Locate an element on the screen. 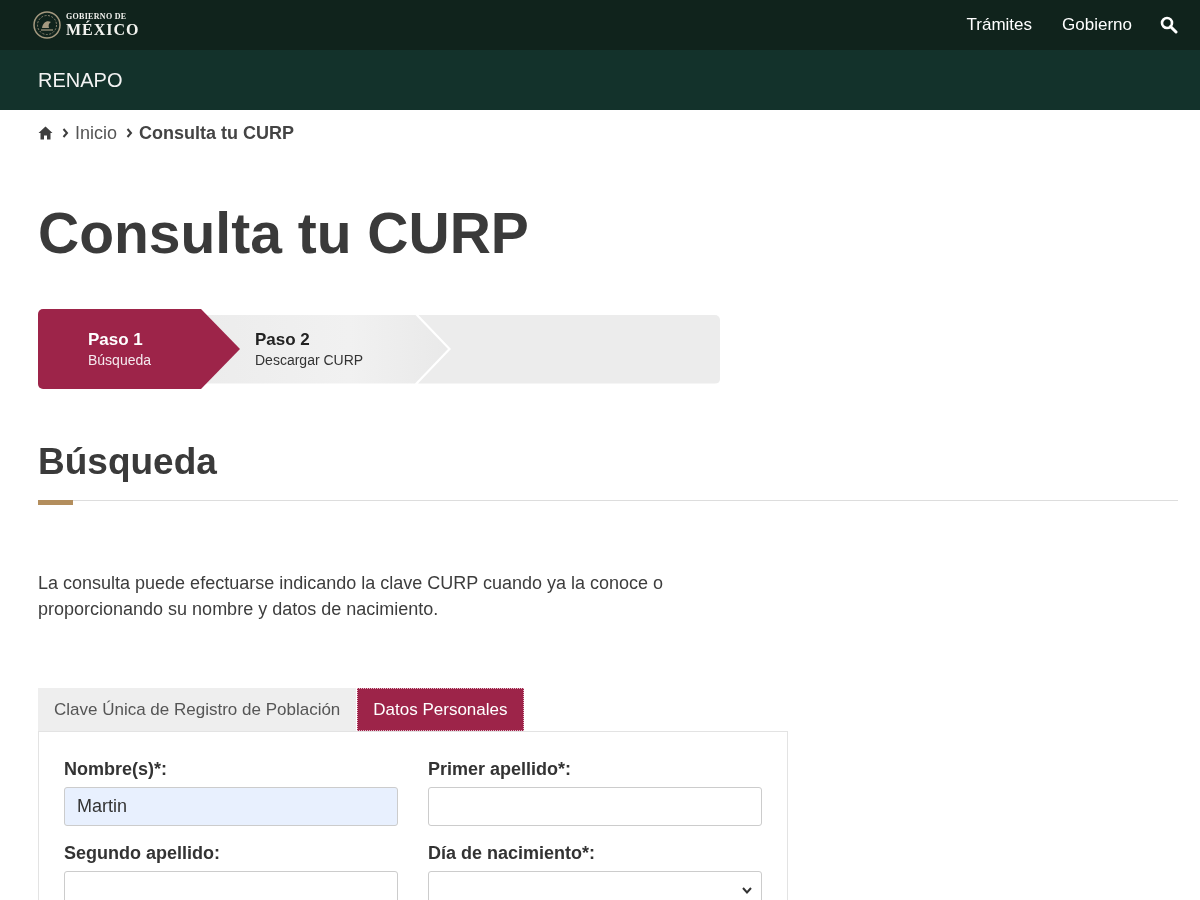  breadcrumb-link: Inicio is located at coordinates (96, 133).